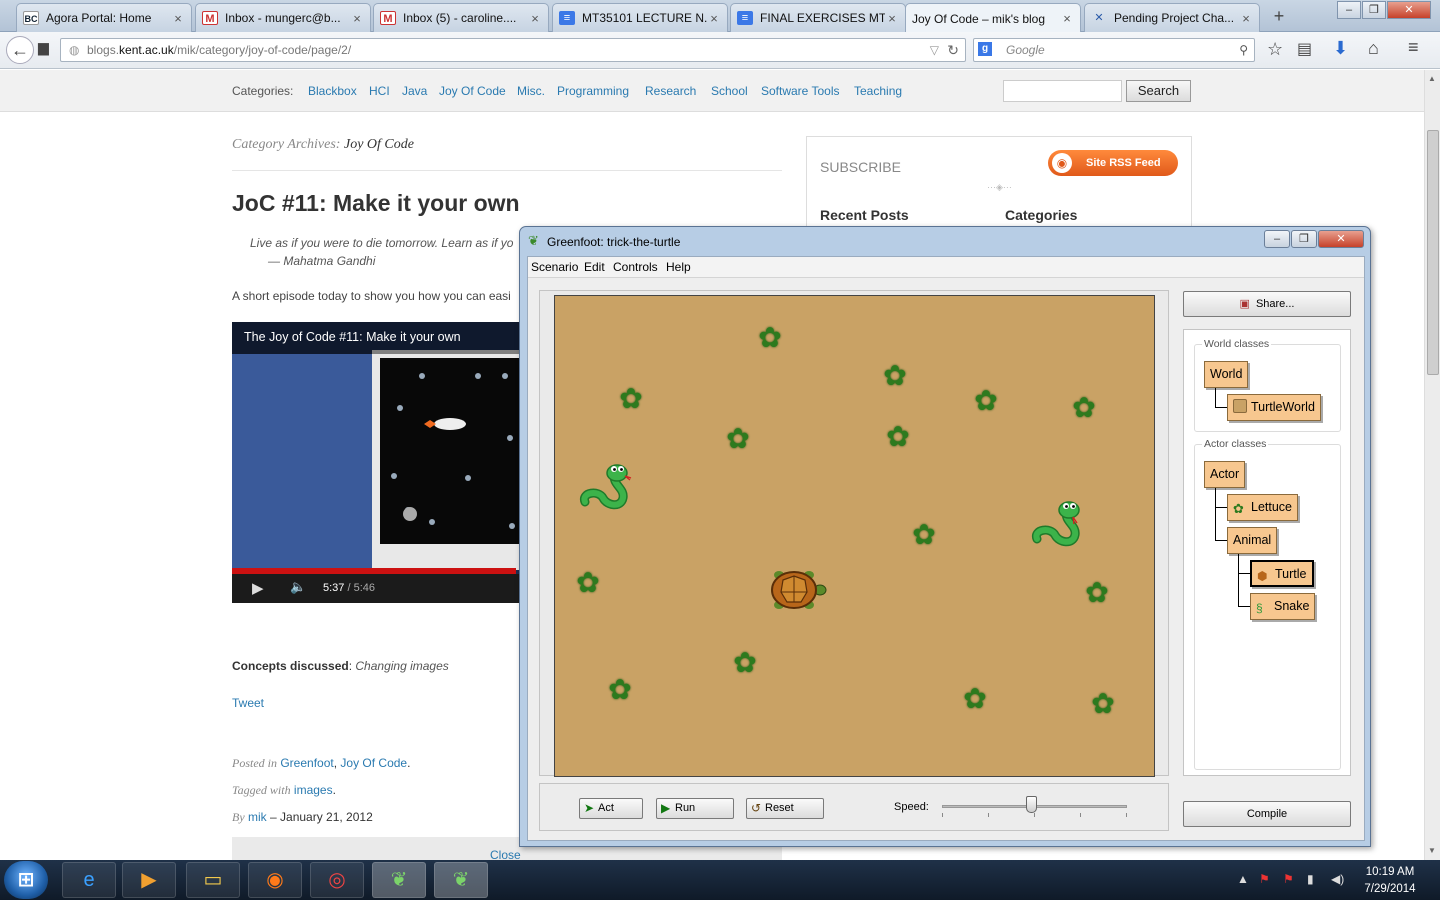 The width and height of the screenshot is (1440, 900). What do you see at coordinates (1252, 540) in the screenshot?
I see `class-animal: Animal` at bounding box center [1252, 540].